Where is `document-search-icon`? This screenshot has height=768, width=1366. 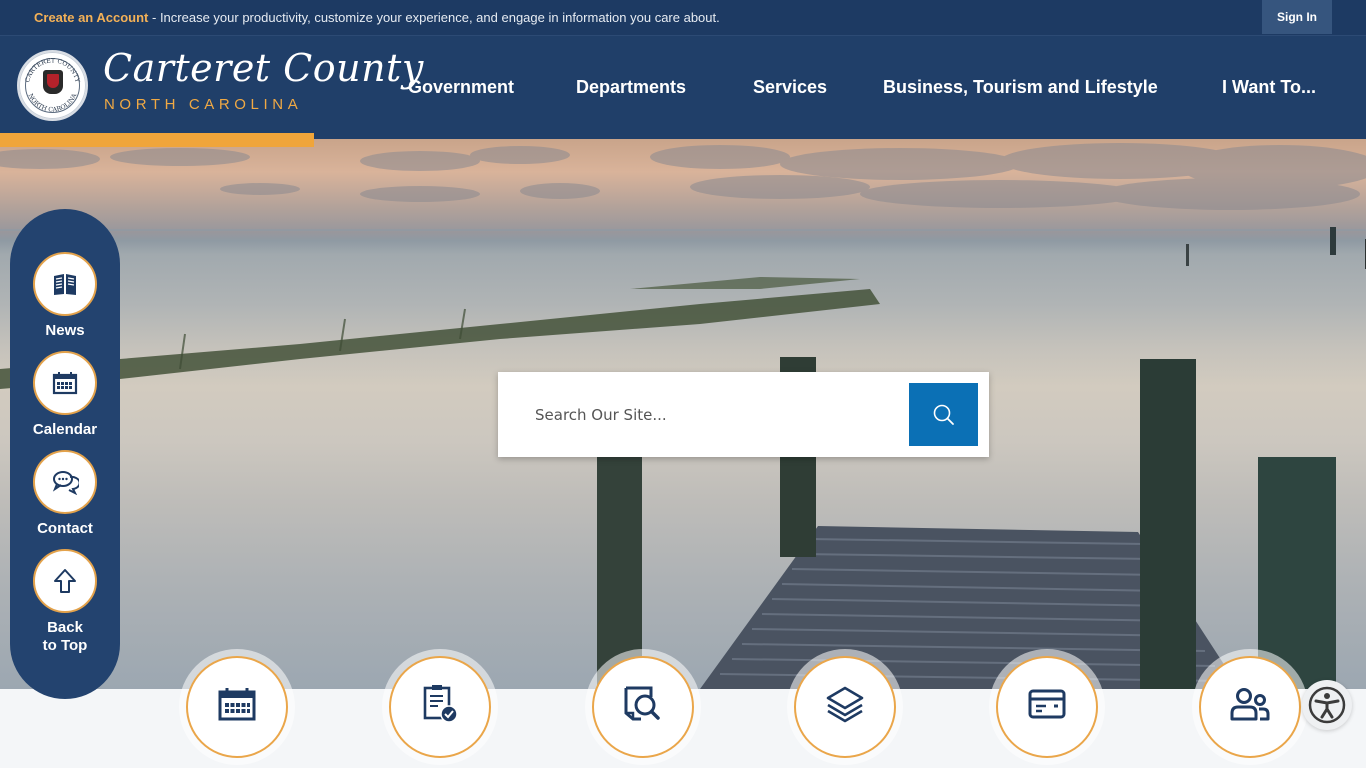
document-search-icon is located at coordinates (642, 703).